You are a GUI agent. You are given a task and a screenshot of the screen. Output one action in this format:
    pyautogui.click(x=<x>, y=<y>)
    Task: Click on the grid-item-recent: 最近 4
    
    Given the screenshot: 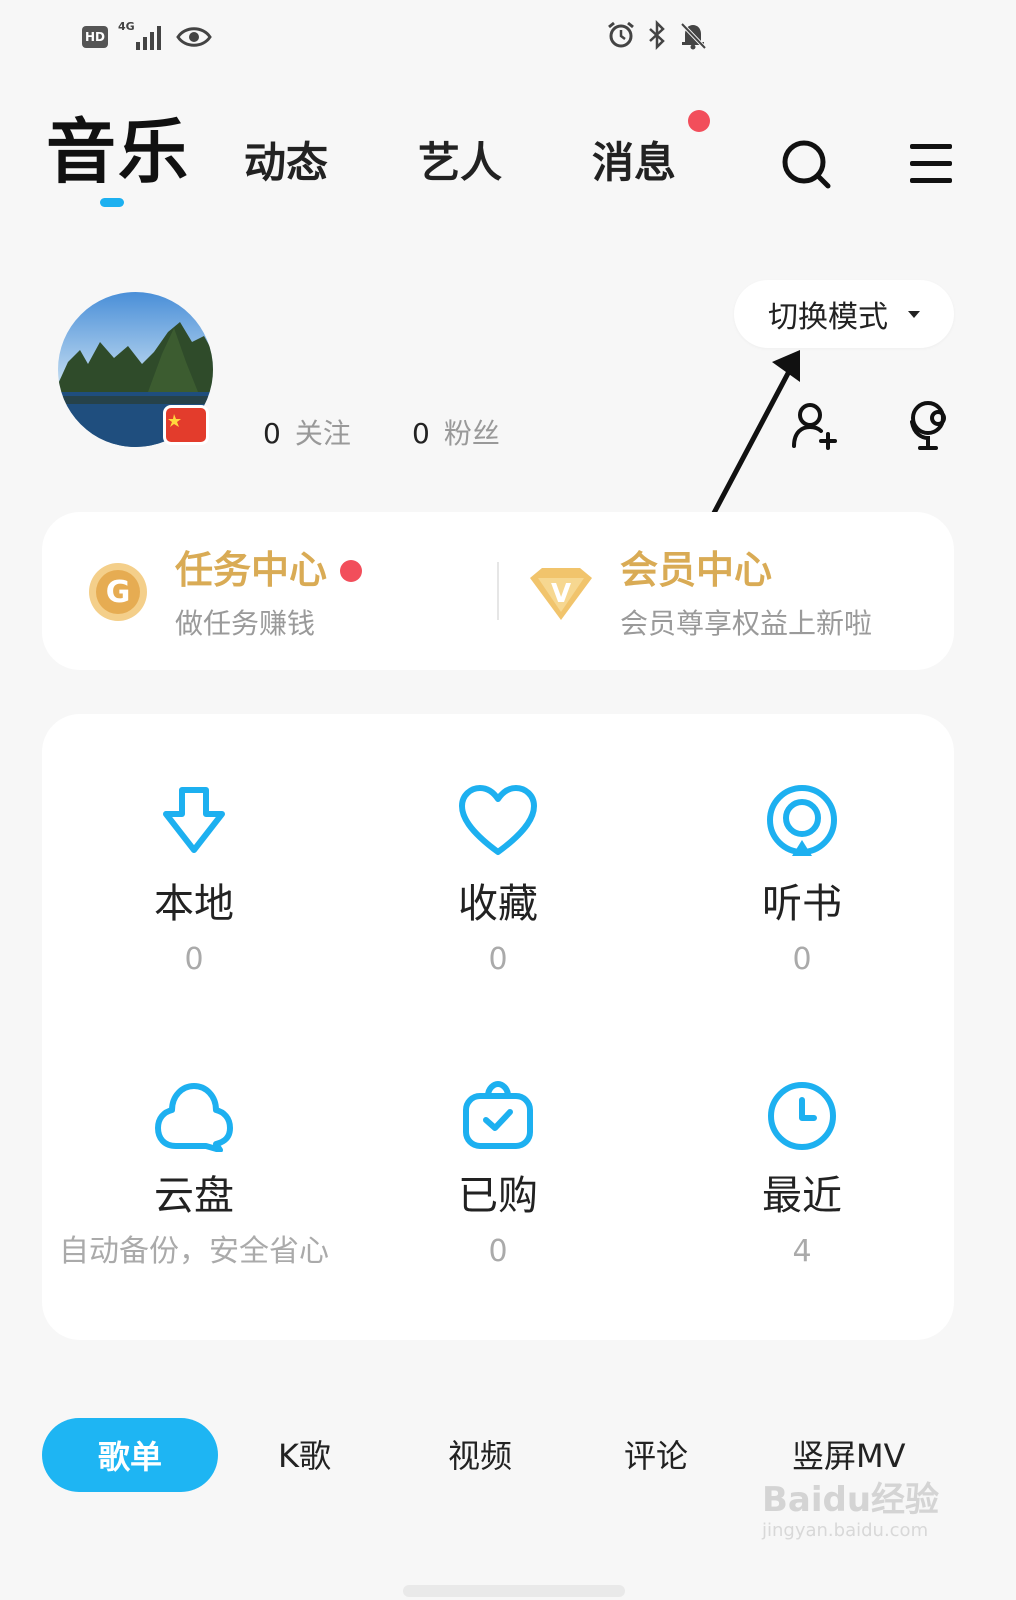 What is the action you would take?
    pyautogui.click(x=802, y=1175)
    